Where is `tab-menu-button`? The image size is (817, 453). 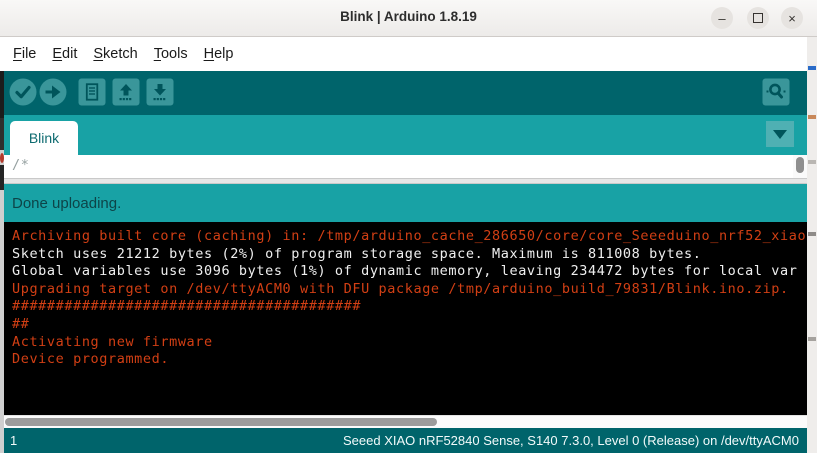
tab-menu-button is located at coordinates (780, 134).